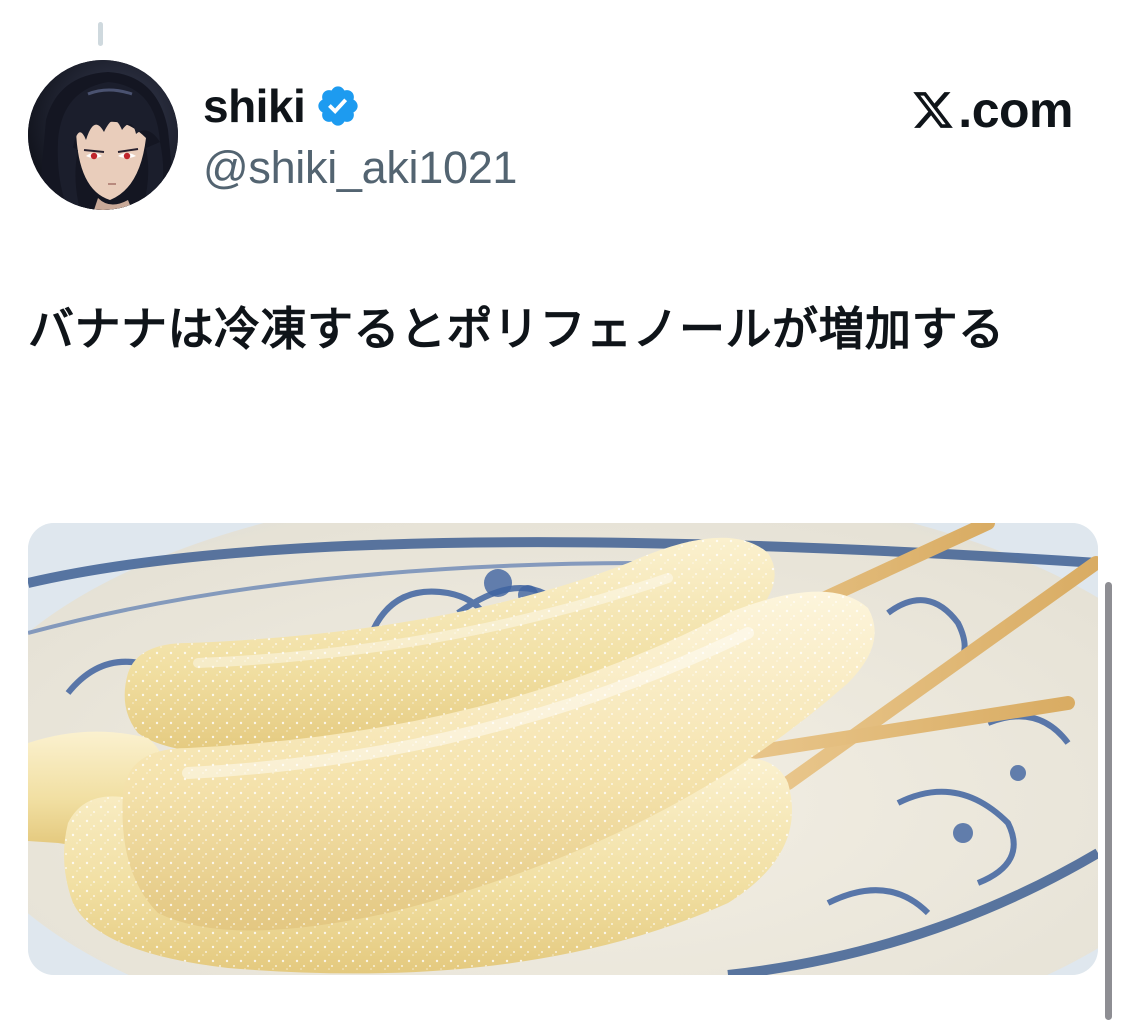 Image resolution: width=1125 pixels, height=1020 pixels. What do you see at coordinates (338, 106) in the screenshot?
I see `verified-badge-icon` at bounding box center [338, 106].